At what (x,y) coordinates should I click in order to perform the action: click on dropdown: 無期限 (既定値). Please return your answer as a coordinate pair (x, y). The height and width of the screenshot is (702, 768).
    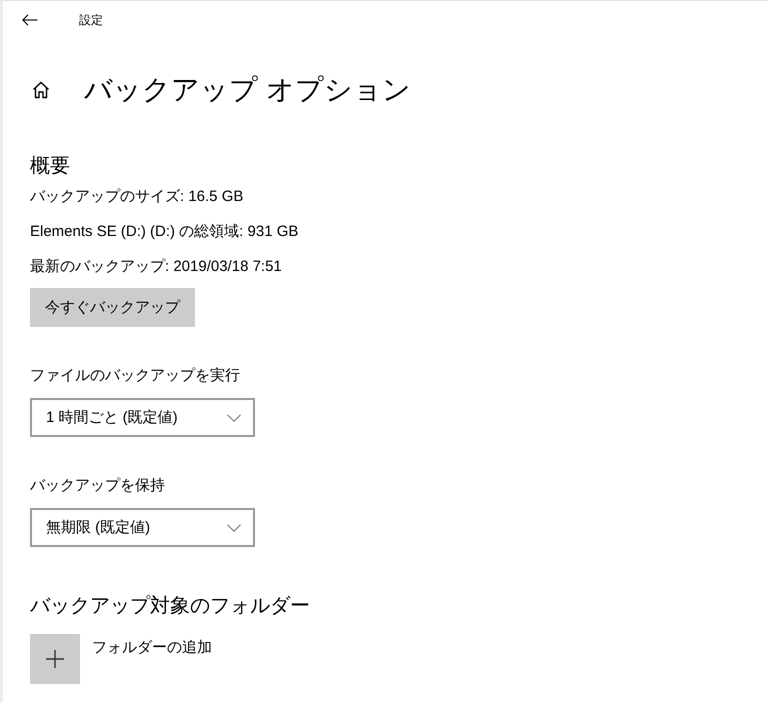
    Looking at the image, I should click on (142, 527).